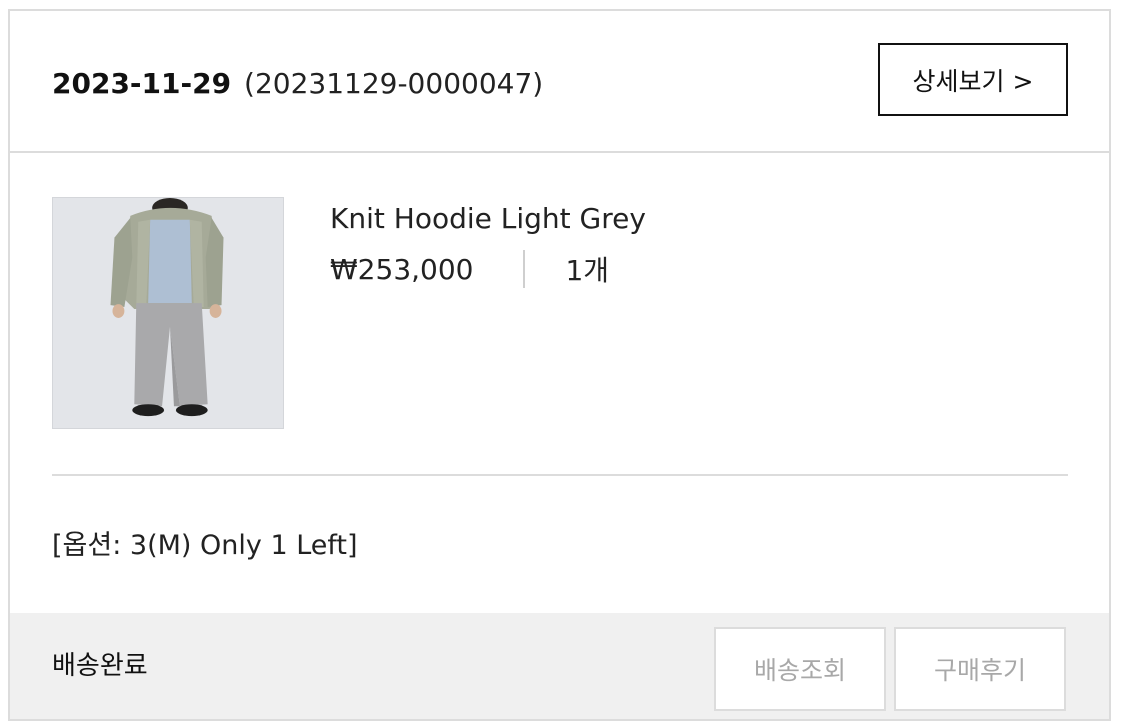 The width and height of the screenshot is (1125, 721). I want to click on order-number: (20231129-0000047), so click(394, 83).